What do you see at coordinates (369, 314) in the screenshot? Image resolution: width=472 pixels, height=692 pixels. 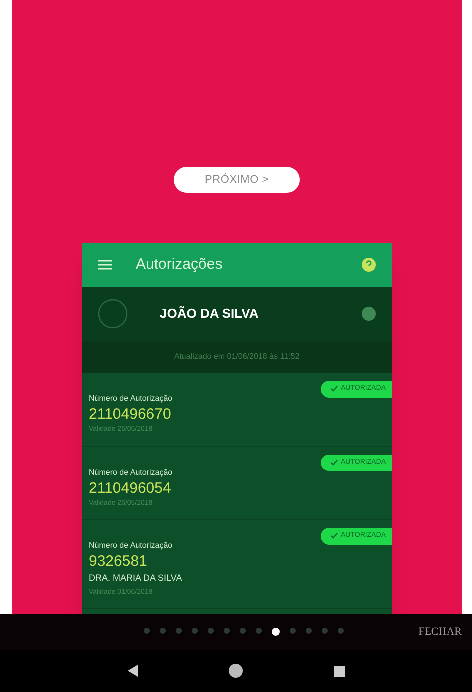 I see `settings-icon` at bounding box center [369, 314].